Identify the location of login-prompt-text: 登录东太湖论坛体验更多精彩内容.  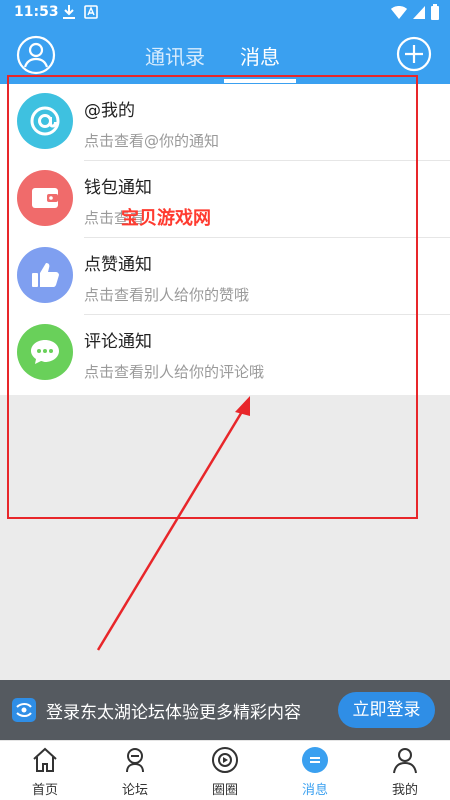
(173, 713).